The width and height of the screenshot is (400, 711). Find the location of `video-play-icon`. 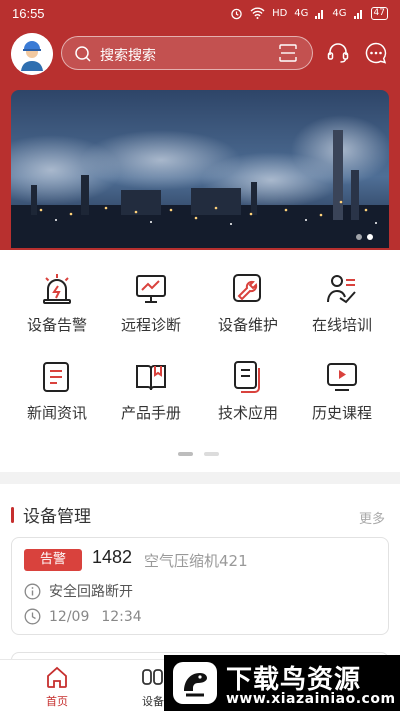

video-play-icon is located at coordinates (342, 377).